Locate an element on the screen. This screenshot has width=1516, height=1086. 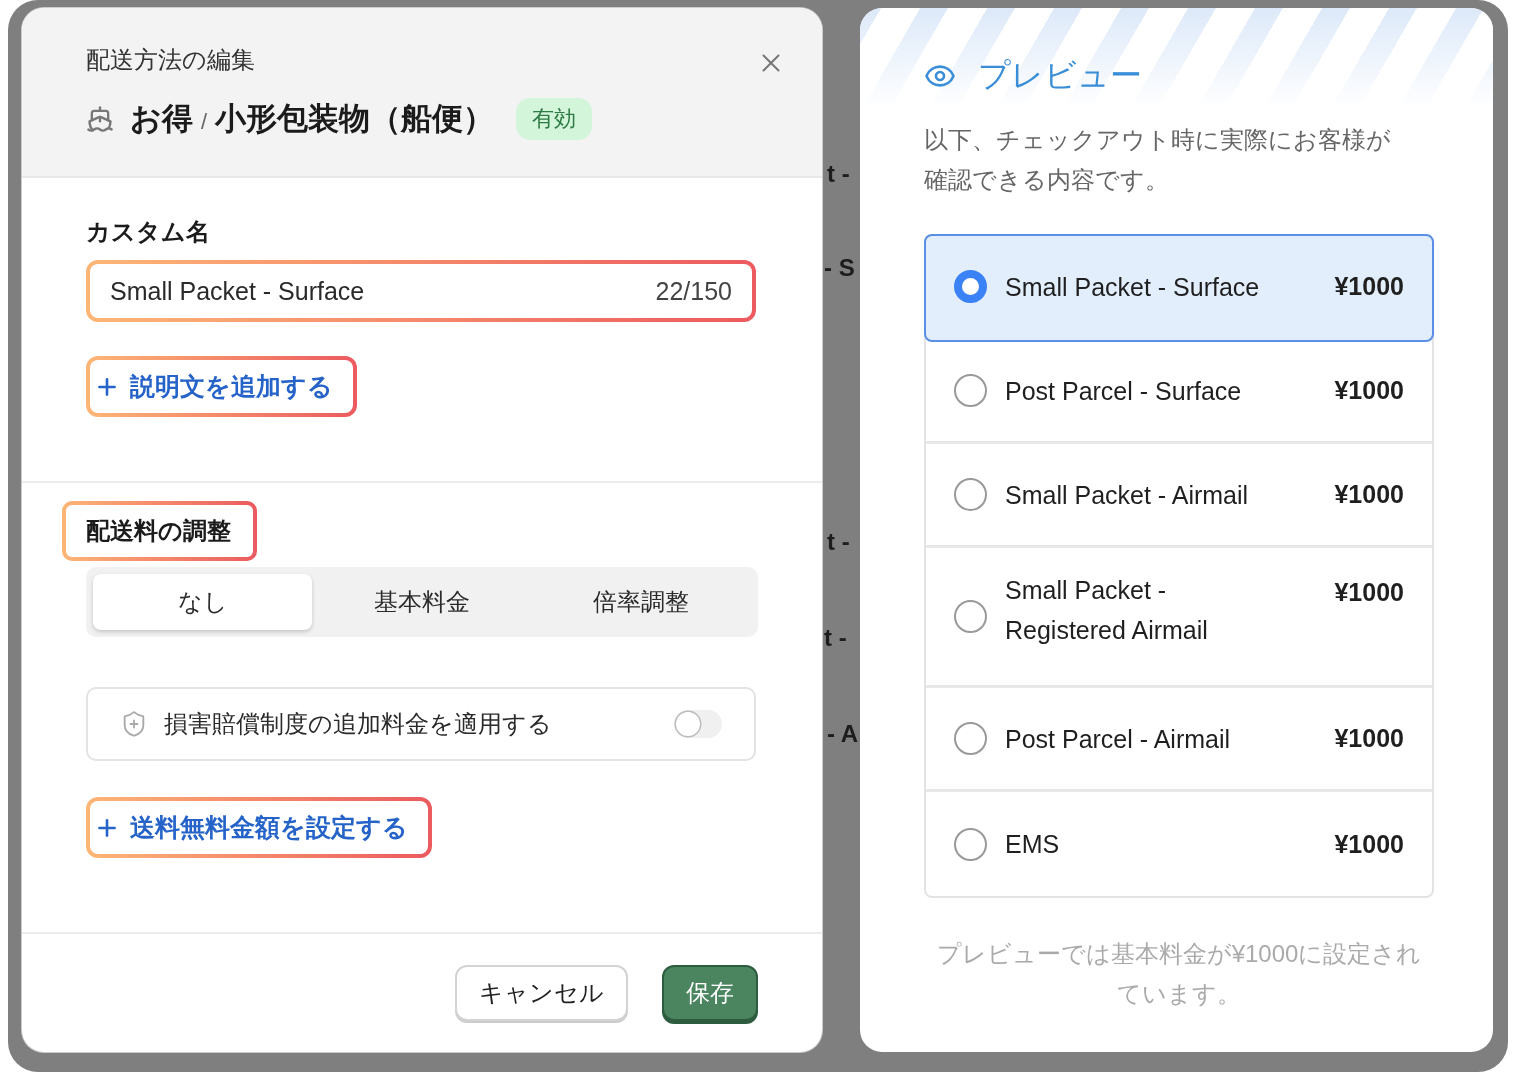
option-name: Post Parcel - Surface is located at coordinates (1124, 391).